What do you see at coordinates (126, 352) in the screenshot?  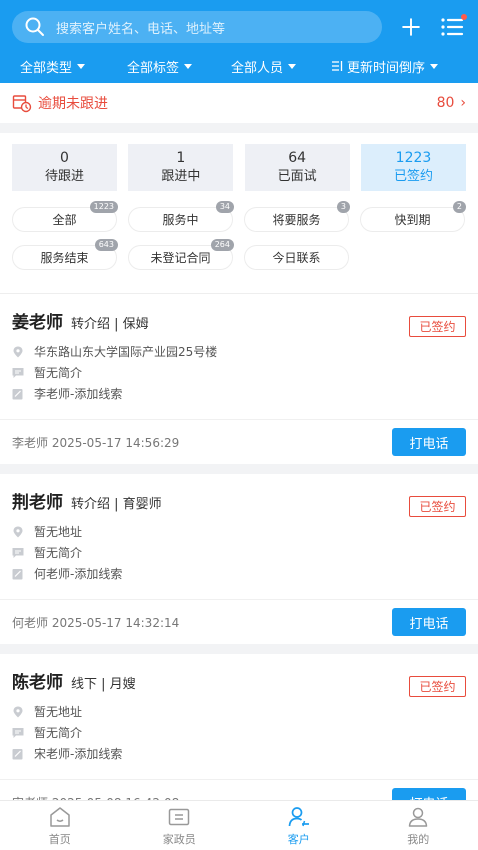 I see `address-text: 华东路山东大学国际产业园25号楼` at bounding box center [126, 352].